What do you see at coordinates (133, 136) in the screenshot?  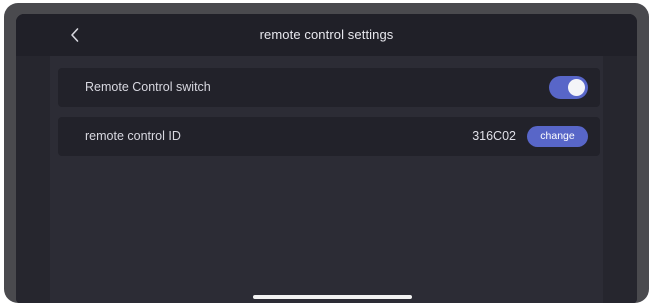 I see `remote-control-id-label: remote control ID` at bounding box center [133, 136].